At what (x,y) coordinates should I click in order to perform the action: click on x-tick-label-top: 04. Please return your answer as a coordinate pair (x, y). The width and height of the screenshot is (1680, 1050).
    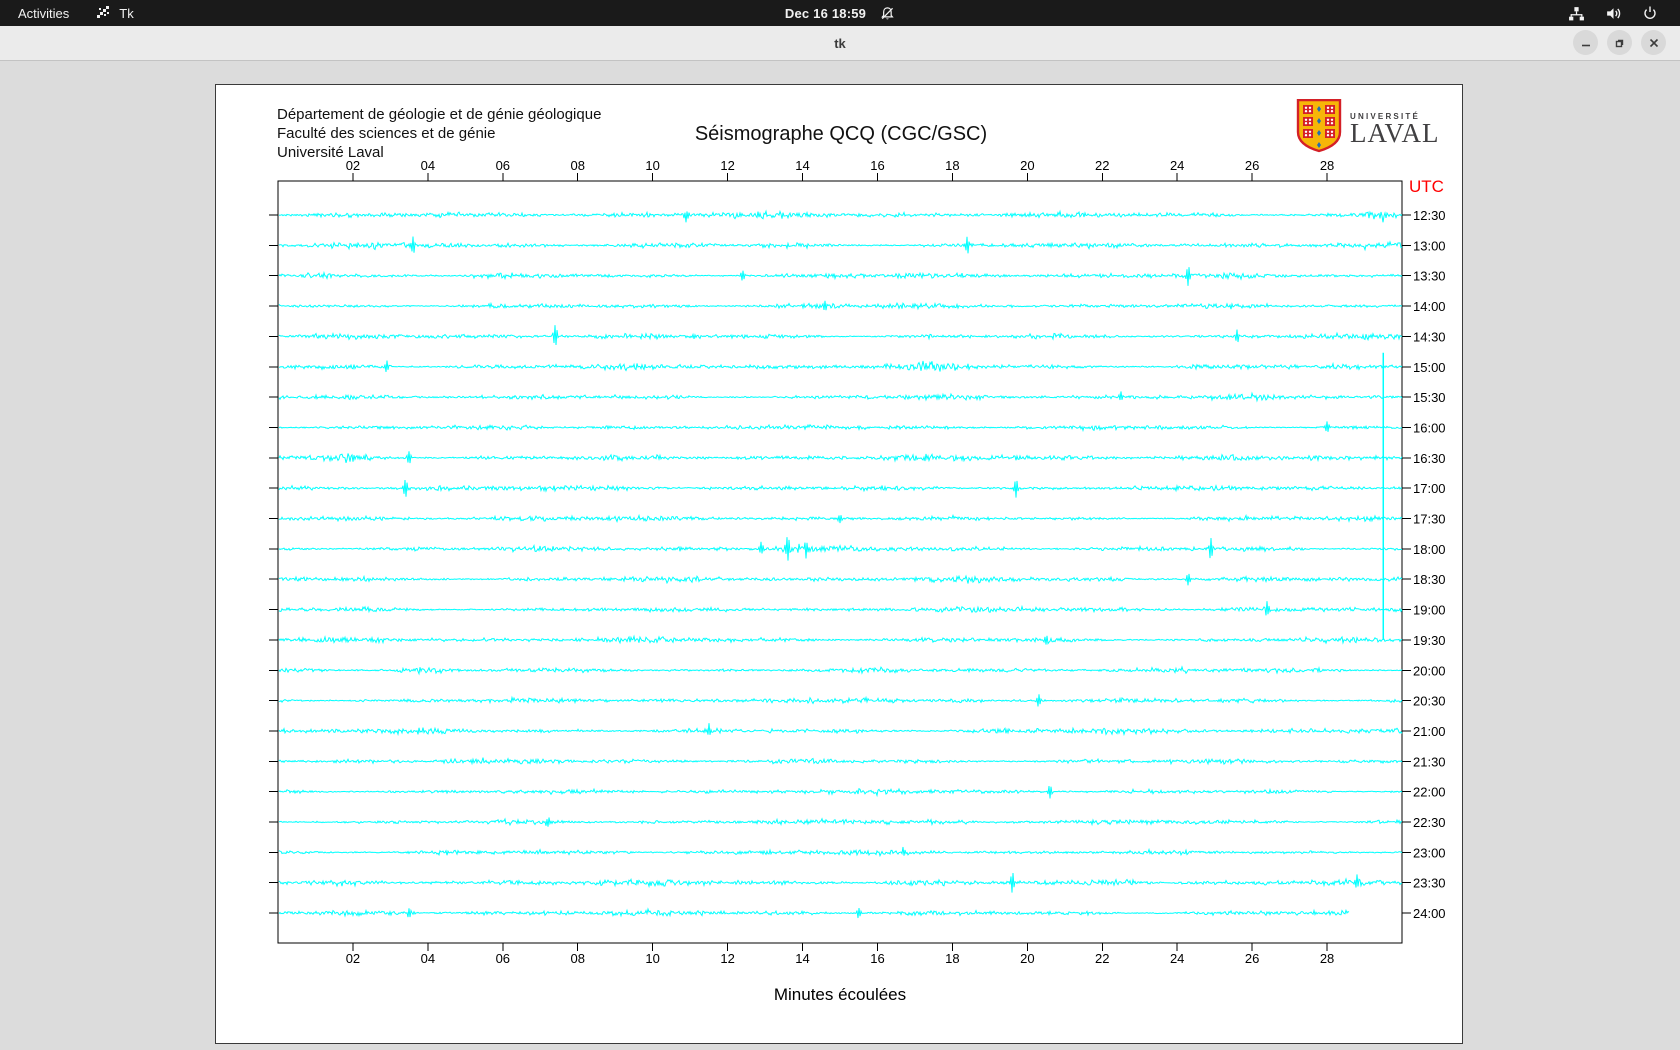
    Looking at the image, I should click on (428, 165).